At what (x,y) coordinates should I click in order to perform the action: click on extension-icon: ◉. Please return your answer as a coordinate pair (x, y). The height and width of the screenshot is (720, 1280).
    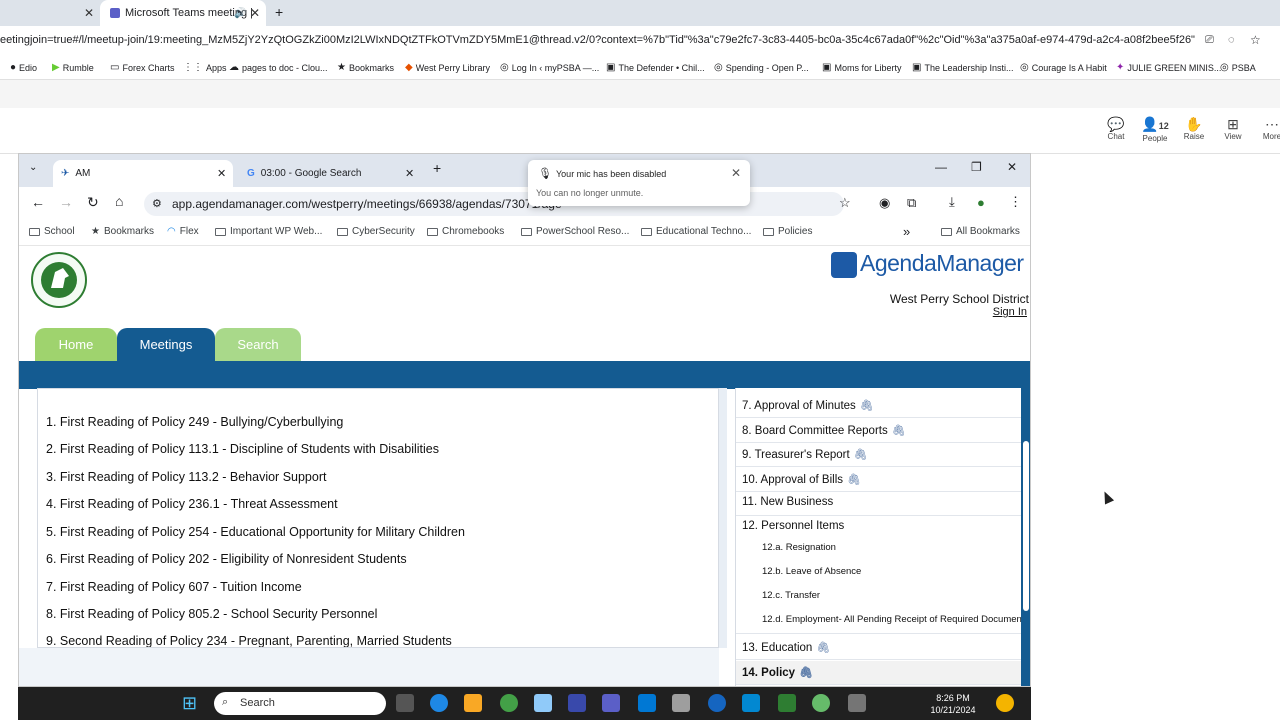
    Looking at the image, I should click on (884, 203).